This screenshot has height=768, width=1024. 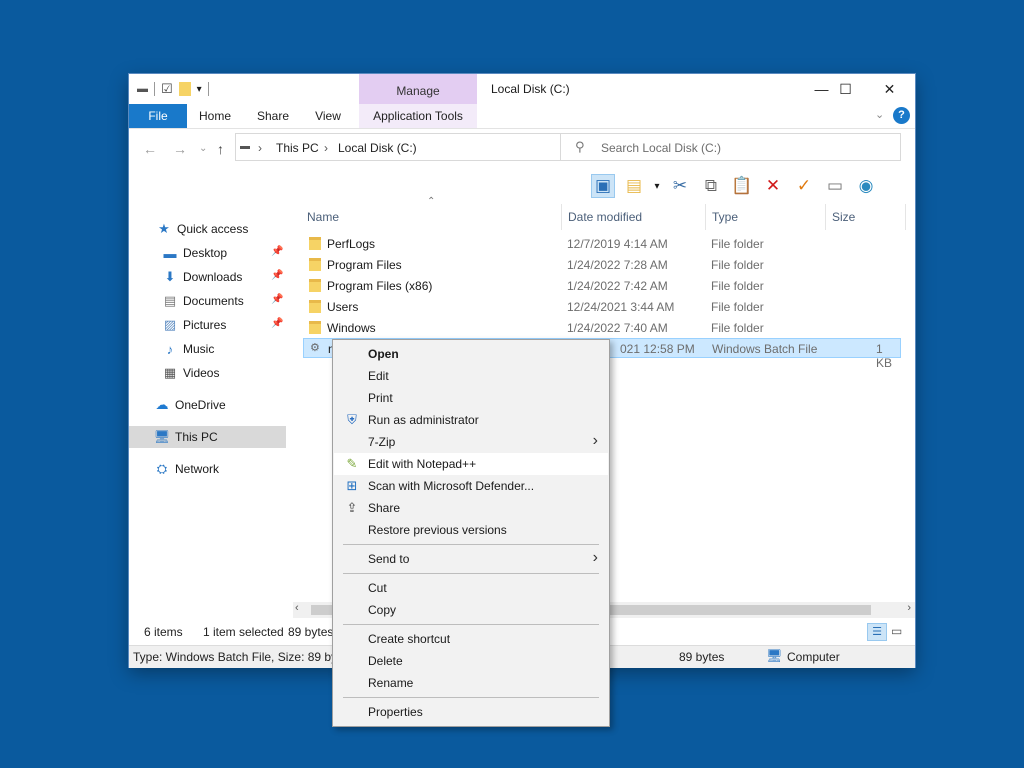 What do you see at coordinates (207, 229) in the screenshot?
I see `nav-quick-access: ★ Quick access` at bounding box center [207, 229].